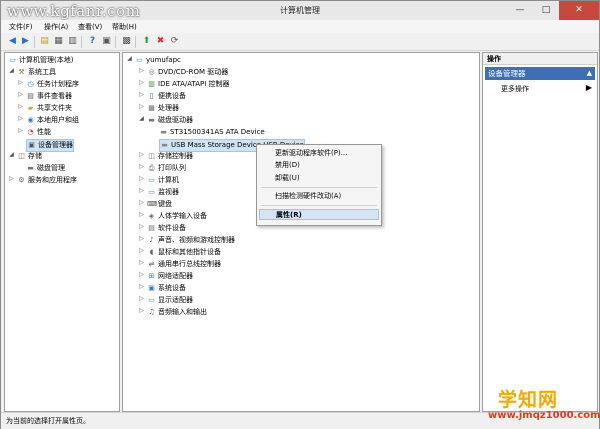 This screenshot has width=600, height=429. What do you see at coordinates (21, 27) in the screenshot?
I see `menu-file: 文件(F)` at bounding box center [21, 27].